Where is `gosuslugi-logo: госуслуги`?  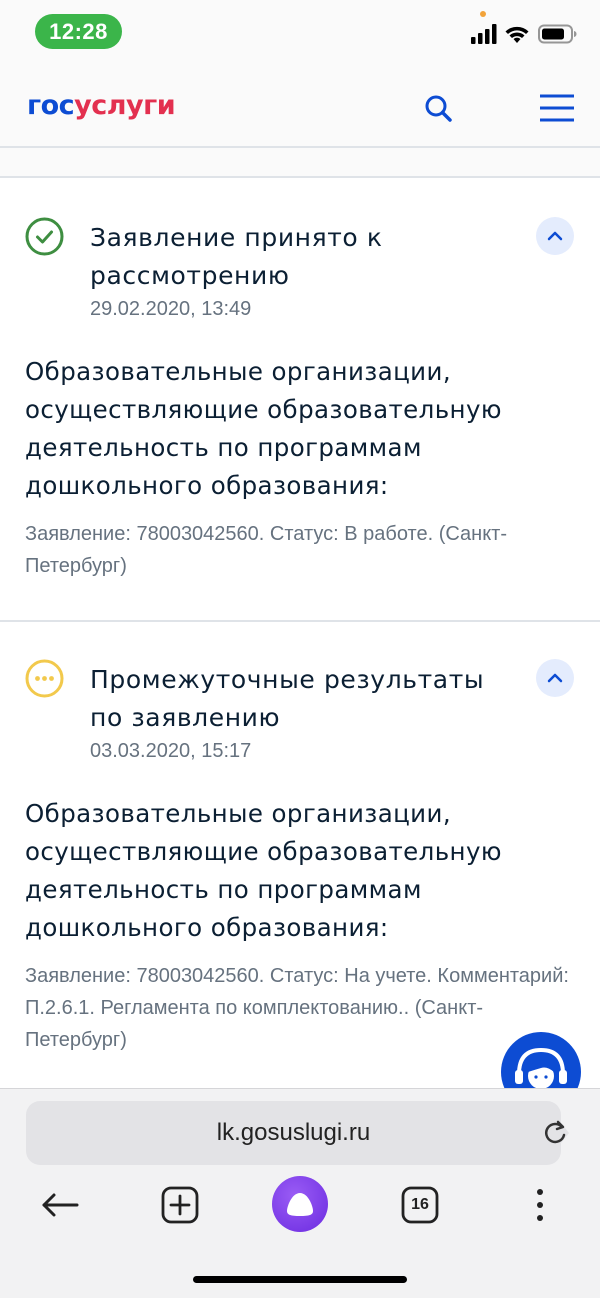
gosuslugi-logo: госуслуги is located at coordinates (101, 105).